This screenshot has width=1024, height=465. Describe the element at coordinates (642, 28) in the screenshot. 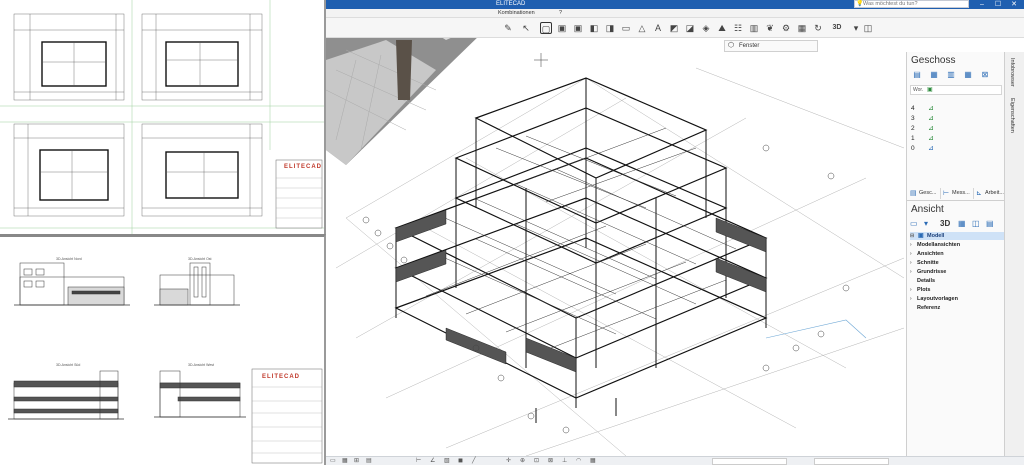

I see `cone-icon: △` at that location.